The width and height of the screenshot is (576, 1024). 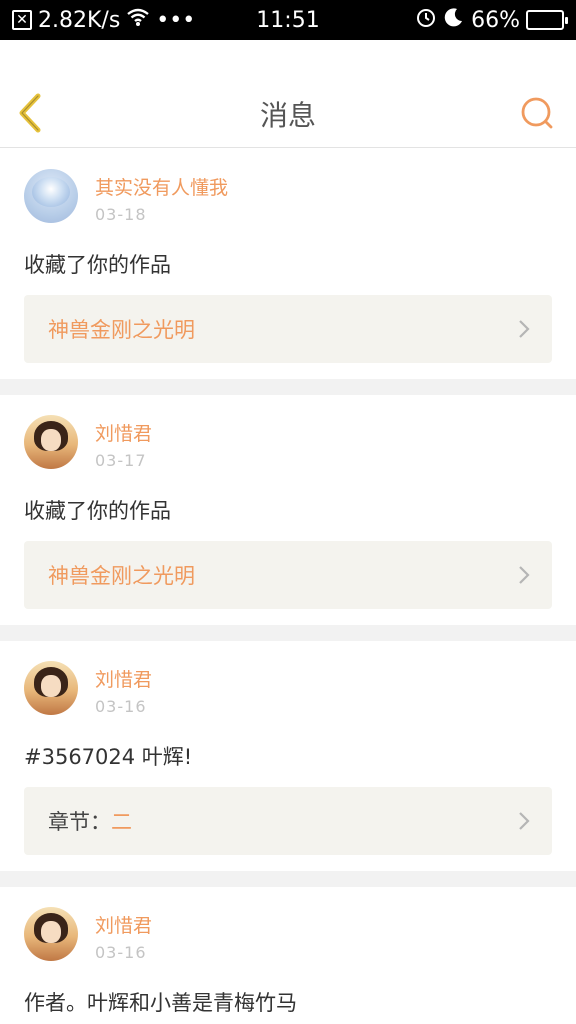 I want to click on status-bar: ✕ 2.82K/s ••• 11:51 66%, so click(x=288, y=20).